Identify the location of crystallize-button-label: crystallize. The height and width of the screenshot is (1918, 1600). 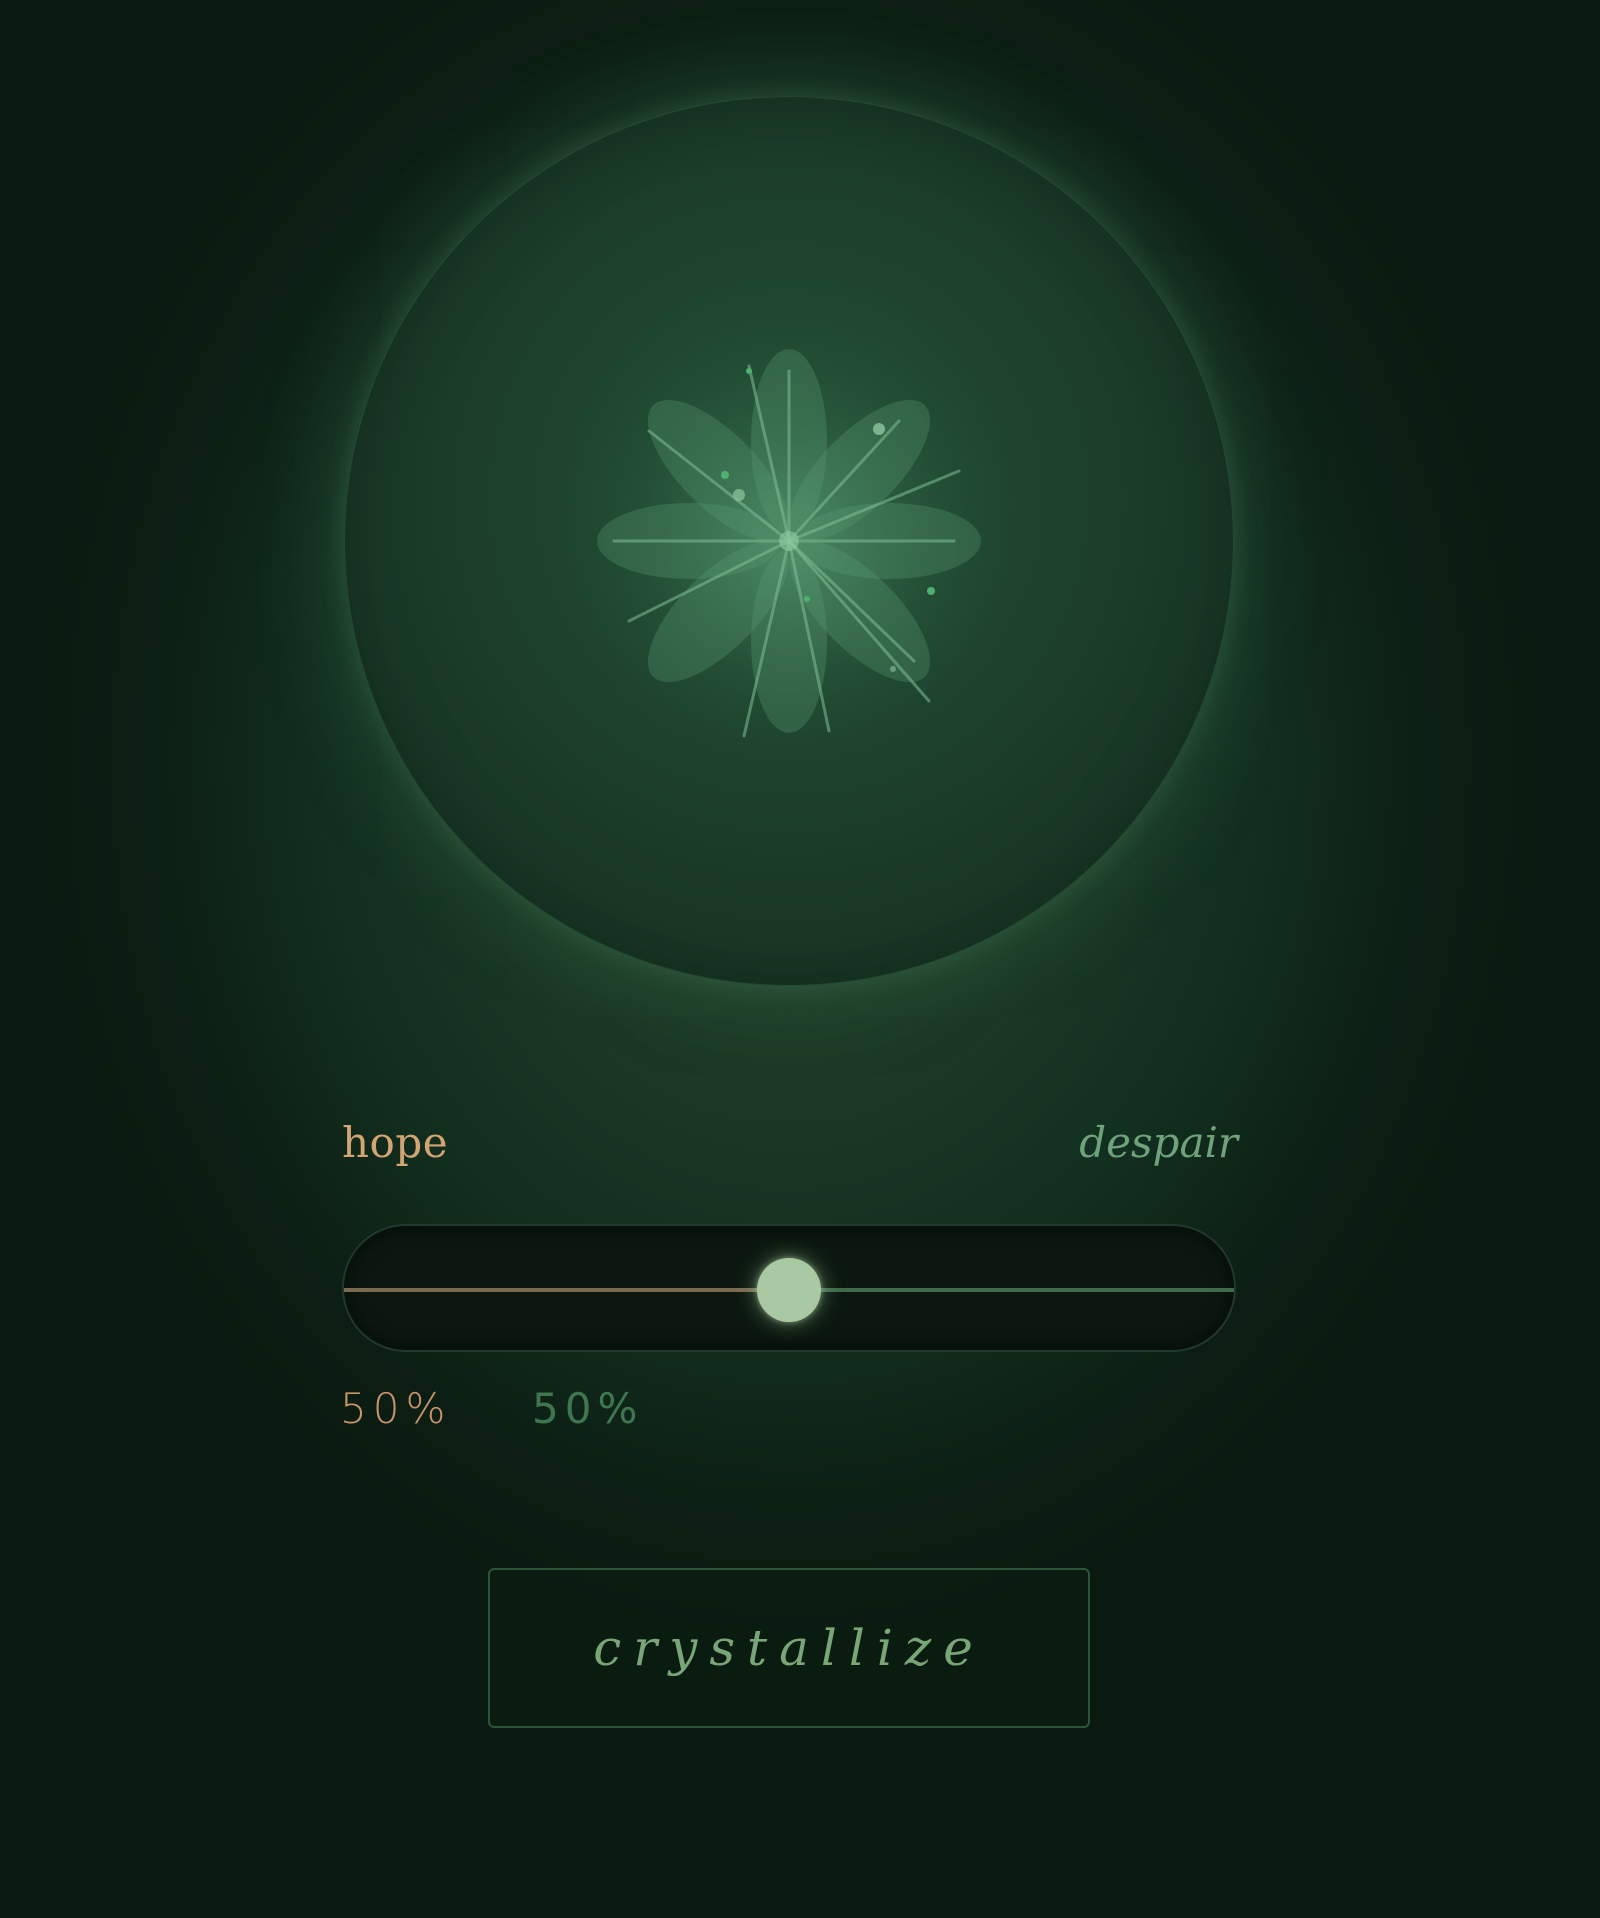
(789, 1648).